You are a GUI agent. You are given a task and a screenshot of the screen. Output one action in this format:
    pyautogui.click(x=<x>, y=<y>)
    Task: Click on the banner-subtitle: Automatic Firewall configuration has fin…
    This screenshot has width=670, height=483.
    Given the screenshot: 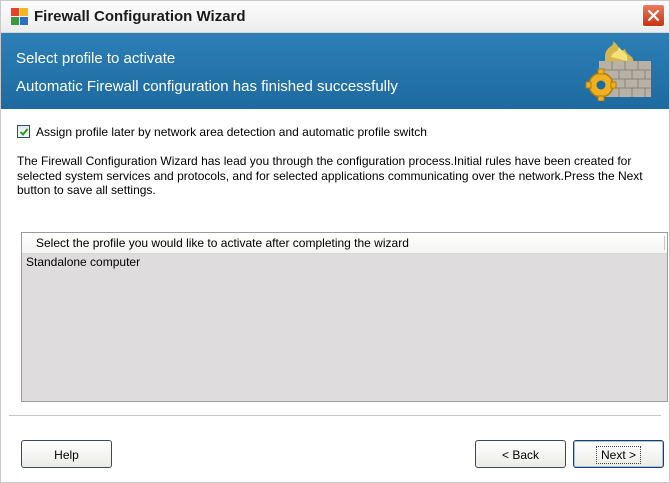 What is the action you would take?
    pyautogui.click(x=207, y=86)
    